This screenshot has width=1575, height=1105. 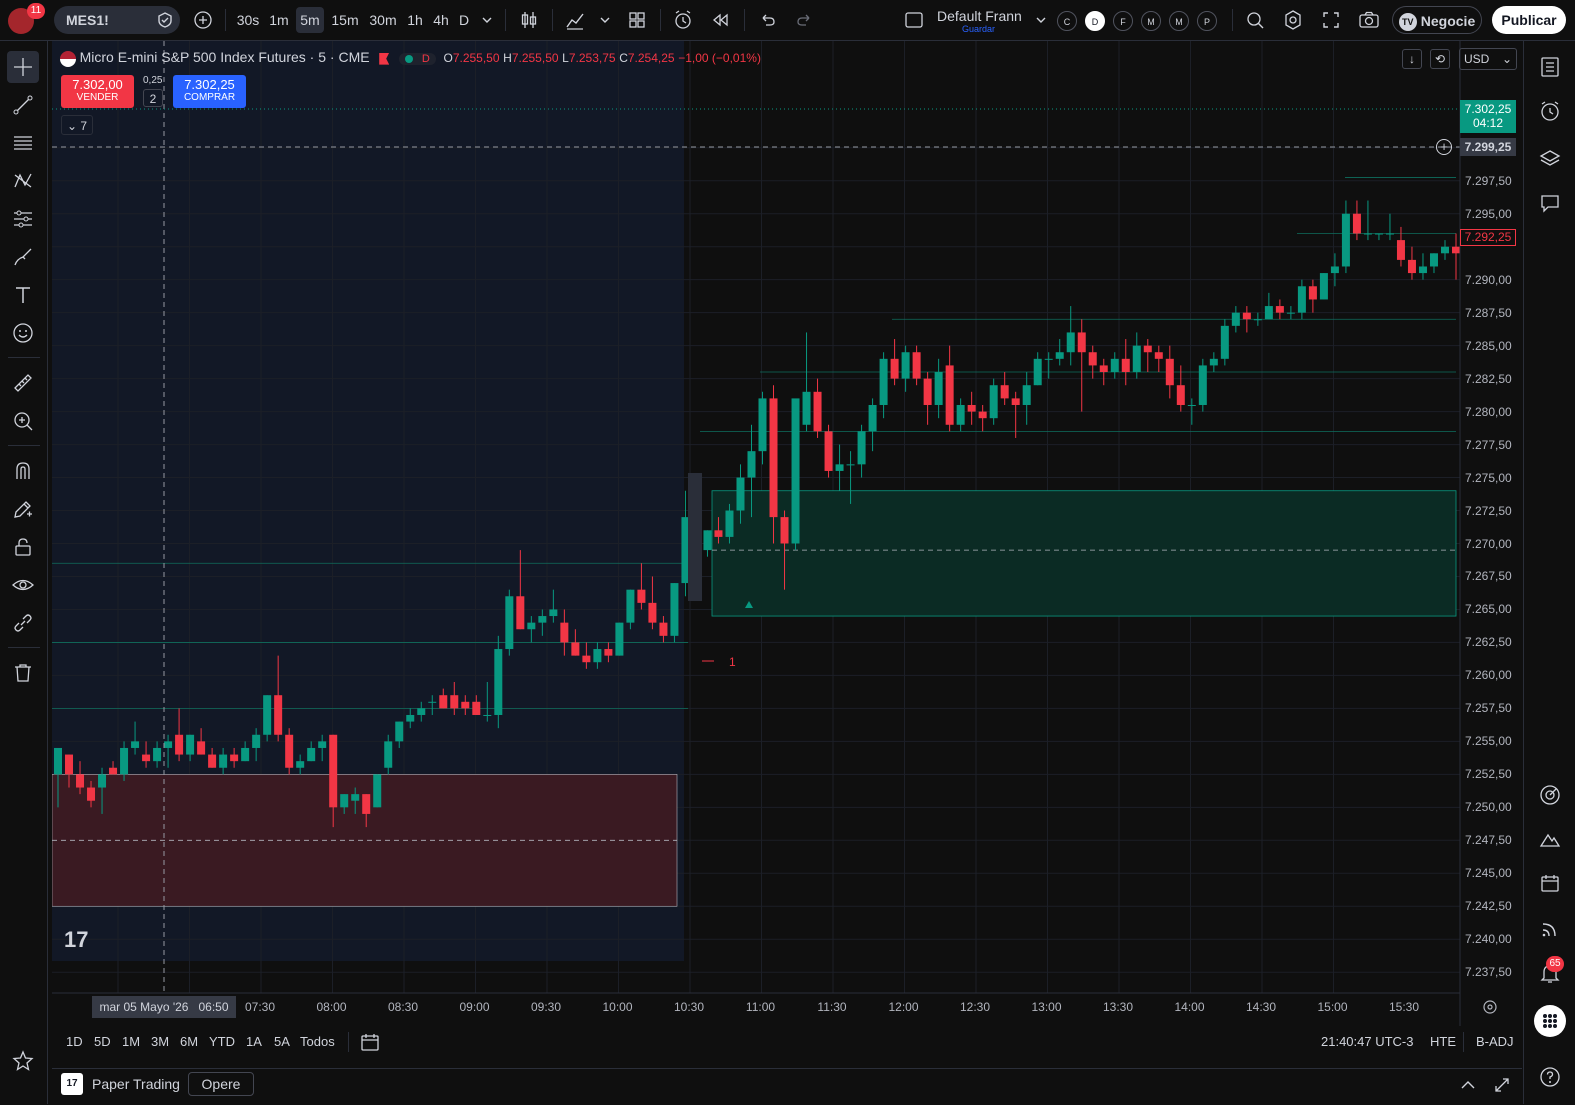 I want to click on quick-search-icon, so click(x=1255, y=20).